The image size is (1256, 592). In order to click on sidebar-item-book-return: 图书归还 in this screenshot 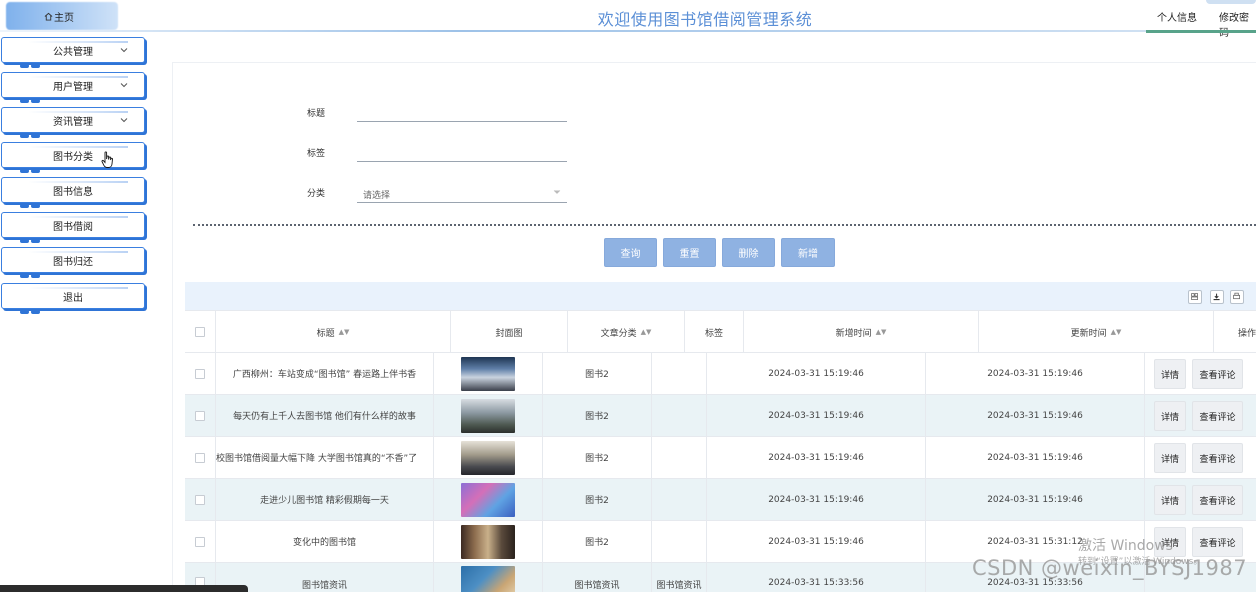, I will do `click(73, 262)`.